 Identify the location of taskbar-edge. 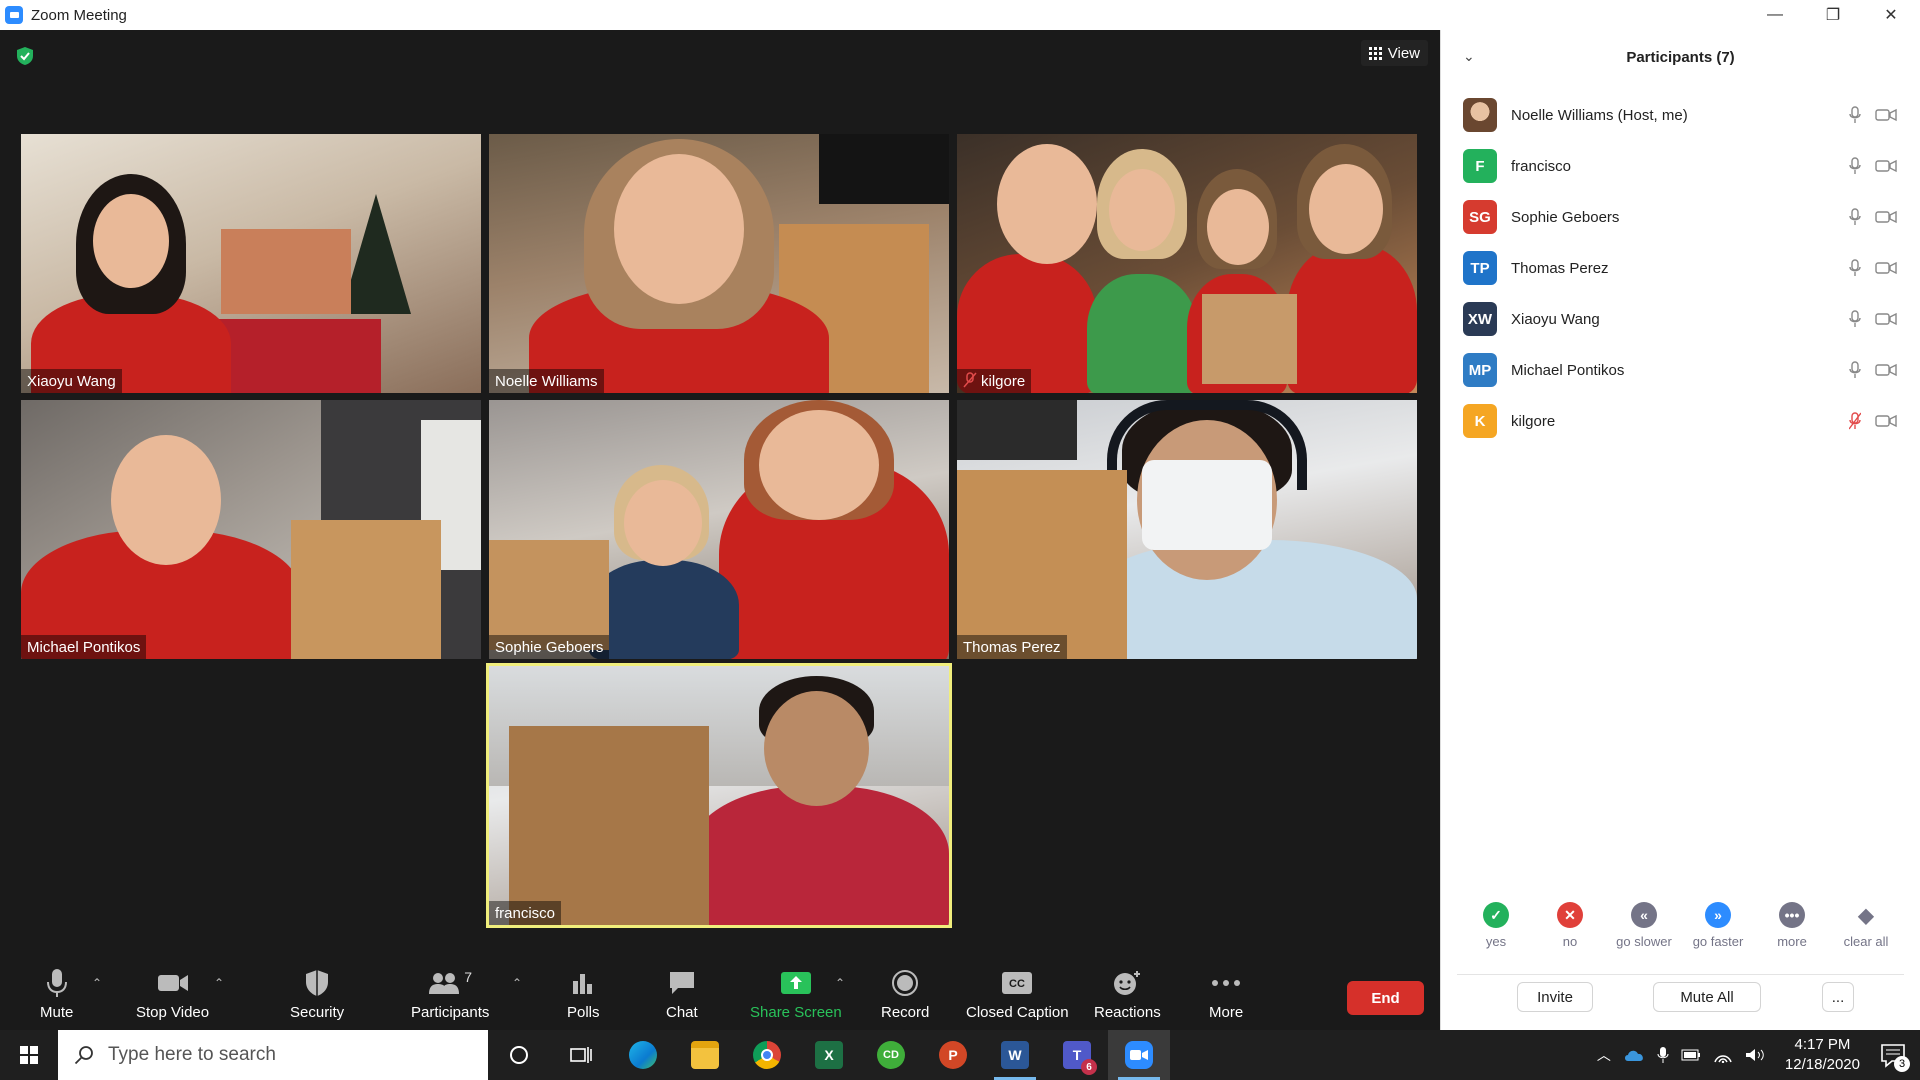
(643, 1055).